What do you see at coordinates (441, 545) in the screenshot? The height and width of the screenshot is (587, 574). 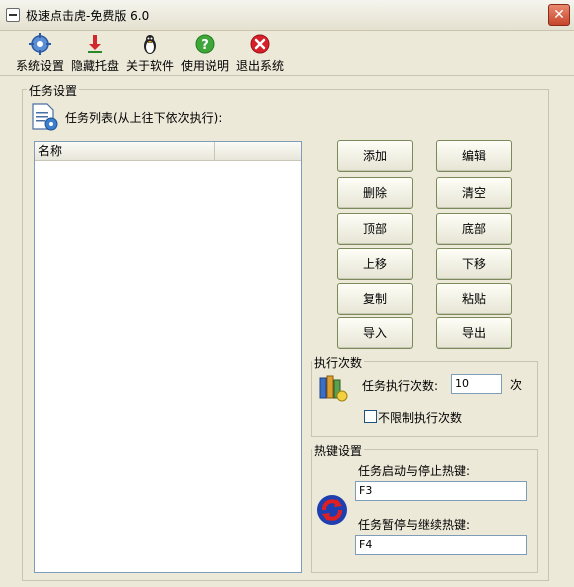 I see `pause-resume-hotkey-input: F4` at bounding box center [441, 545].